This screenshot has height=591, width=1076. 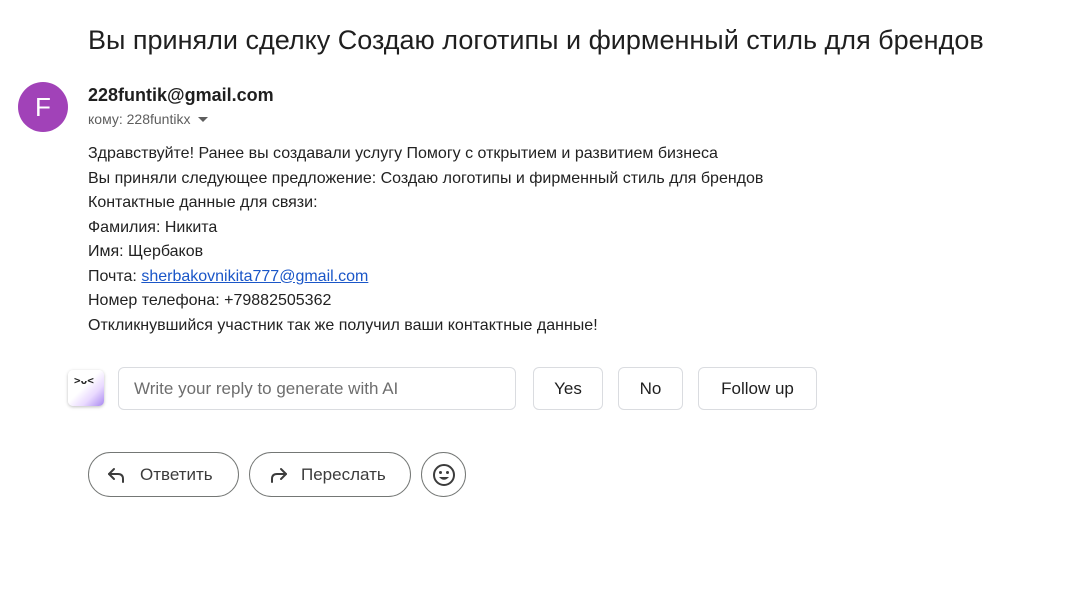 What do you see at coordinates (115, 276) in the screenshot?
I see `body-email-label: Почта:` at bounding box center [115, 276].